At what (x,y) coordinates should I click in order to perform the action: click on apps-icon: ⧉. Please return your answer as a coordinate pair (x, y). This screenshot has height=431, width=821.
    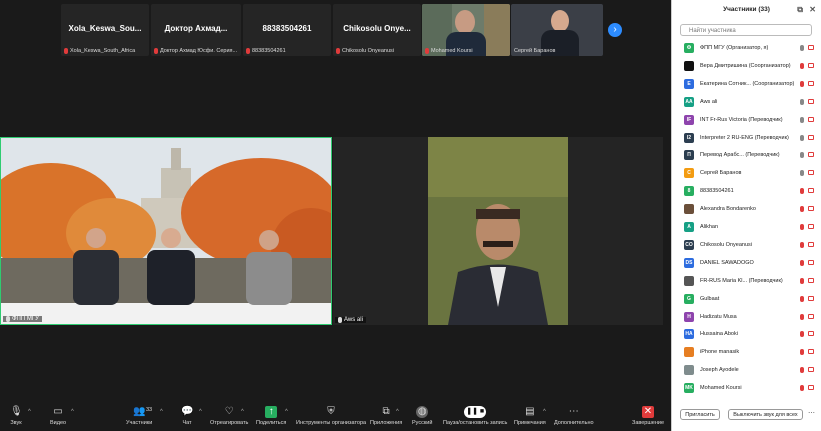
    Looking at the image, I should click on (386, 411).